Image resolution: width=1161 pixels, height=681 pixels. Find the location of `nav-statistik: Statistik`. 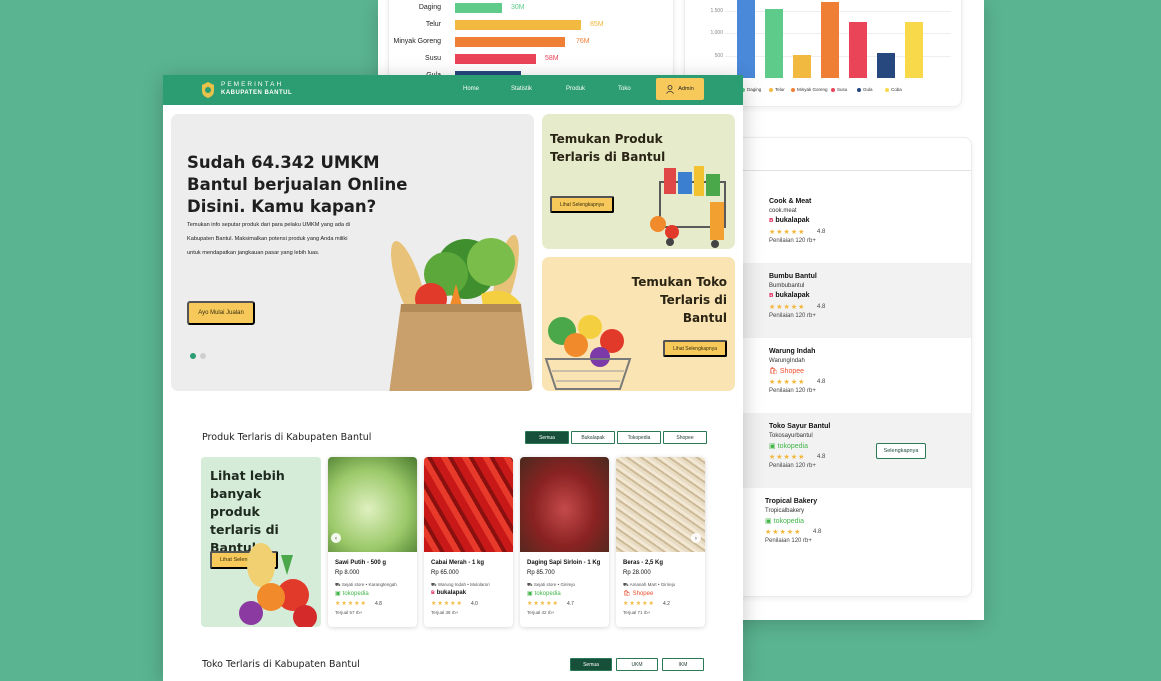

nav-statistik: Statistik is located at coordinates (521, 89).